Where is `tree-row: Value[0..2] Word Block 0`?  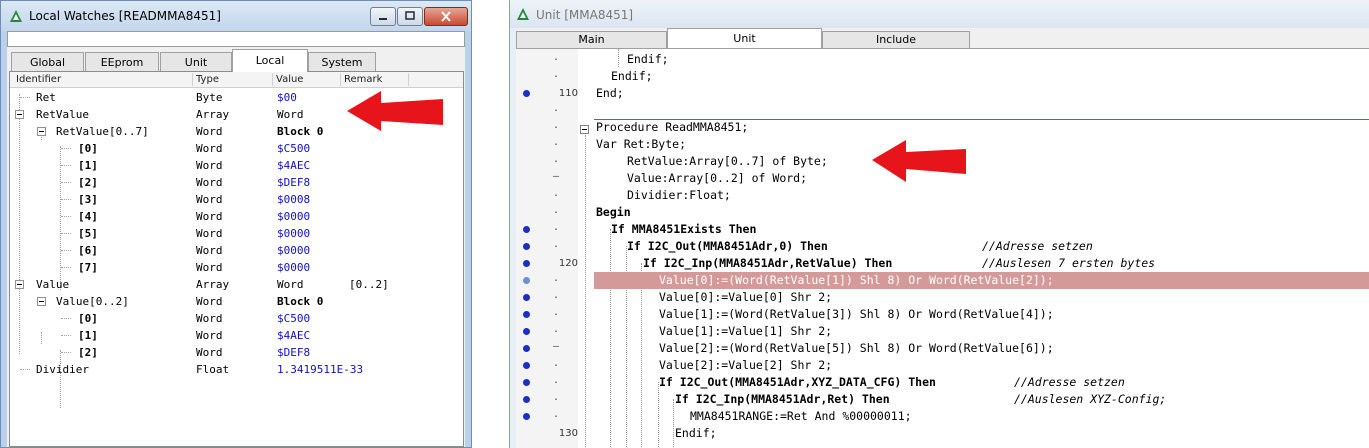 tree-row: Value[0..2] Word Block 0 is located at coordinates (236, 301).